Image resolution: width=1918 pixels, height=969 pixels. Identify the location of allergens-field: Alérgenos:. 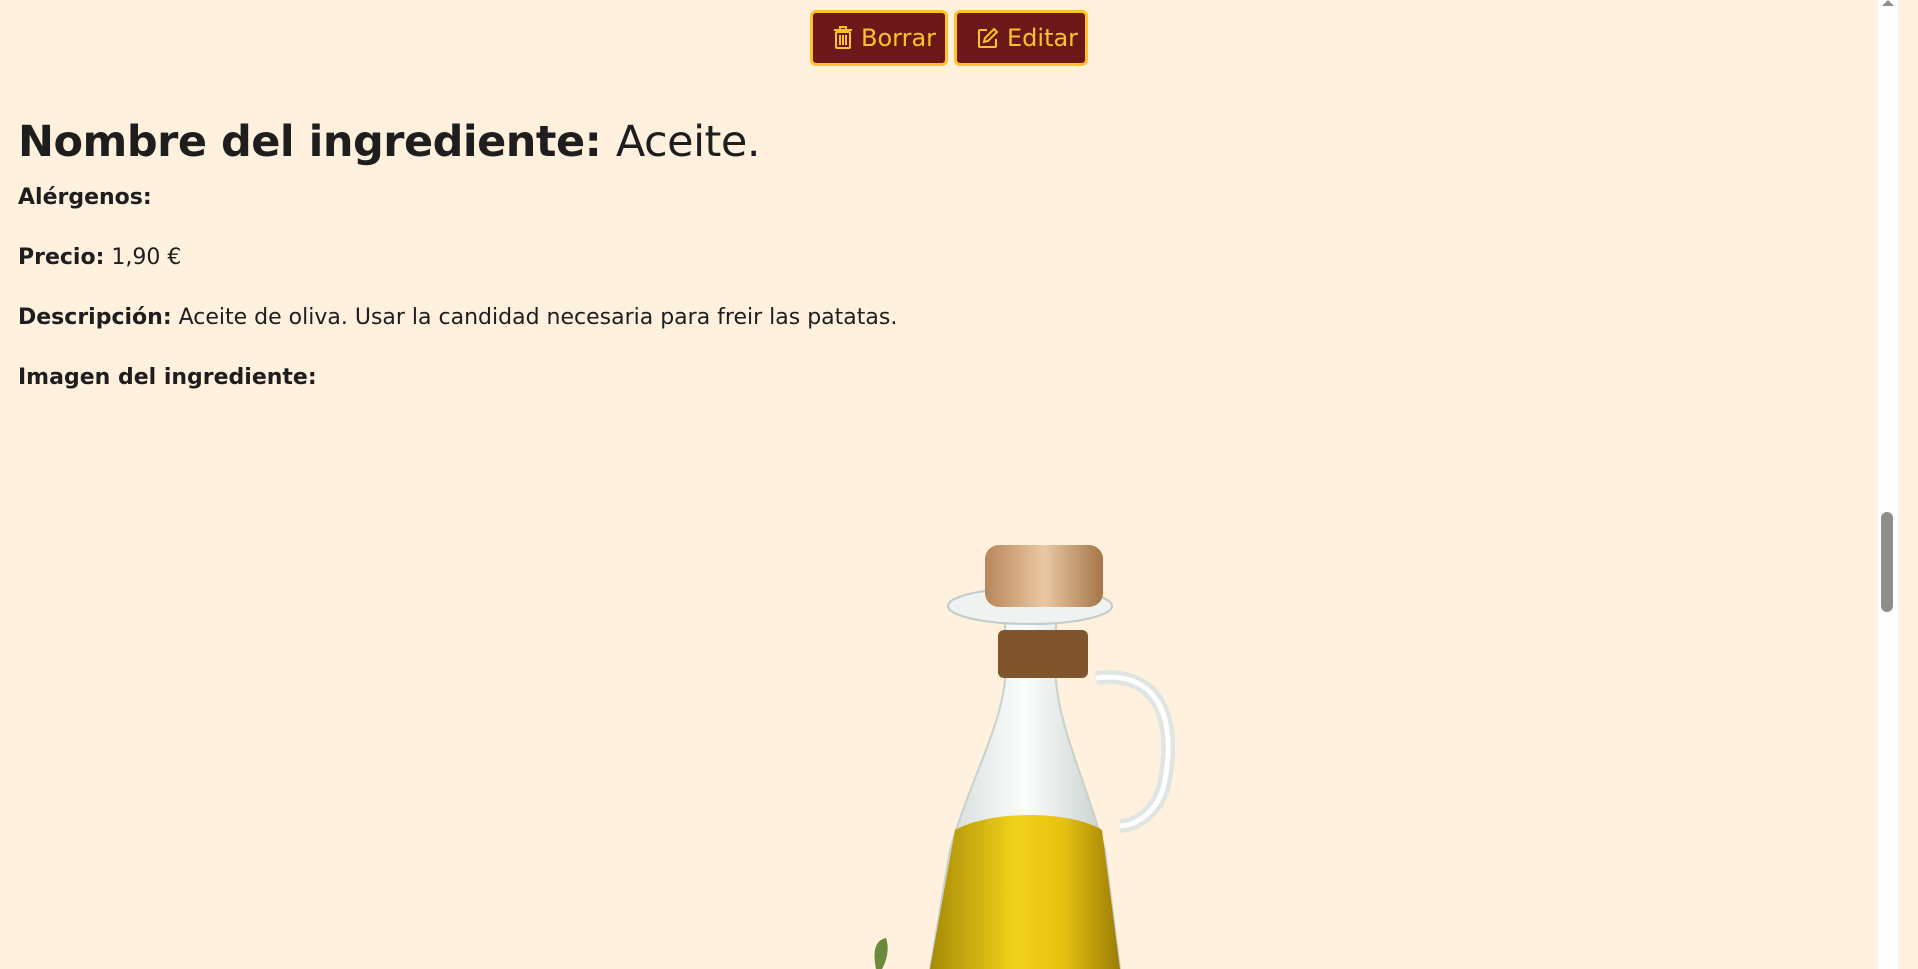
(85, 198).